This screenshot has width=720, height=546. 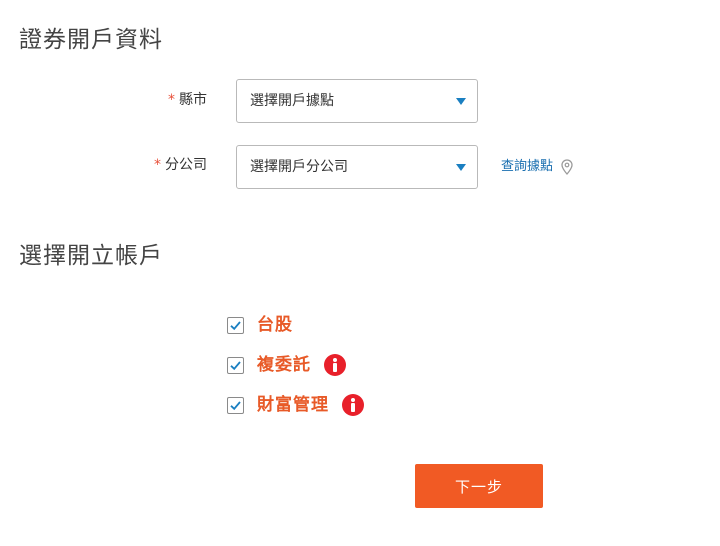 I want to click on account-option-tw-stock: 台股, so click(x=260, y=325).